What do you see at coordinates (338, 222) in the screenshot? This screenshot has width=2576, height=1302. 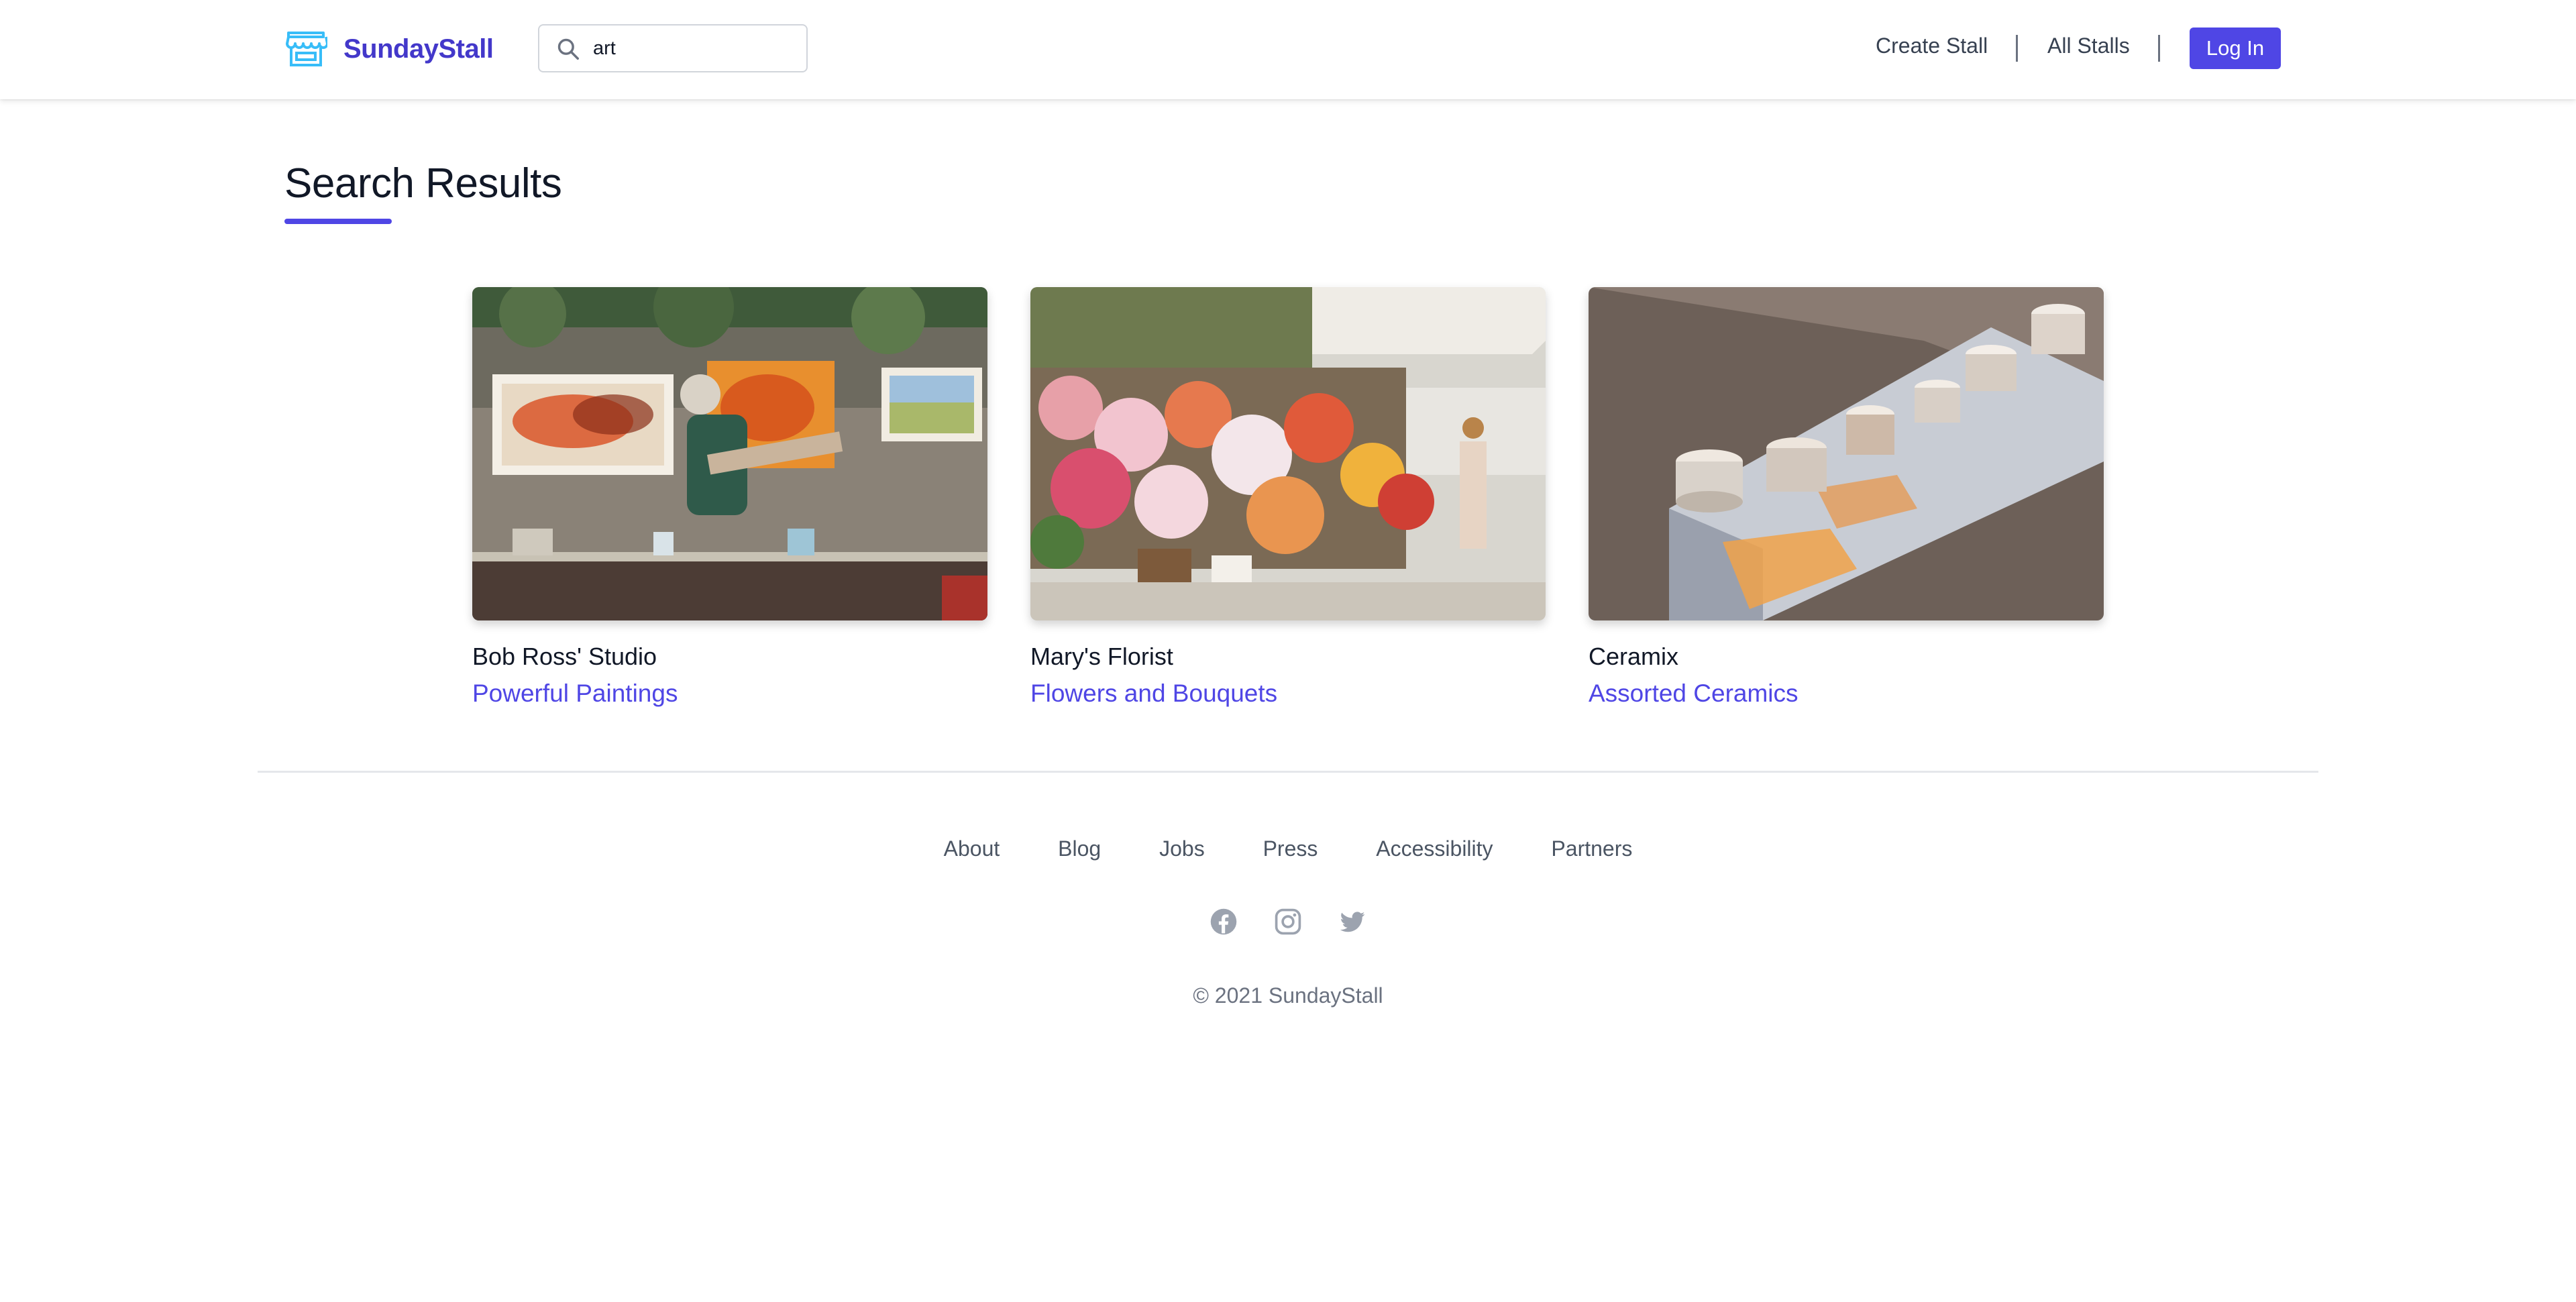 I see `title-underline` at bounding box center [338, 222].